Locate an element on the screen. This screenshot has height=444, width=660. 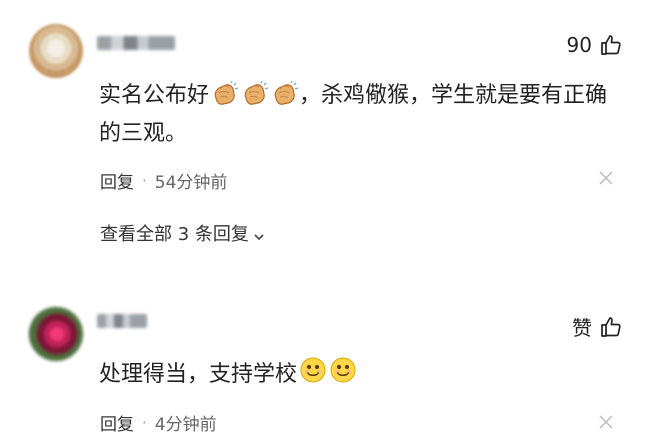
timestamp: 4分钟前 is located at coordinates (185, 425).